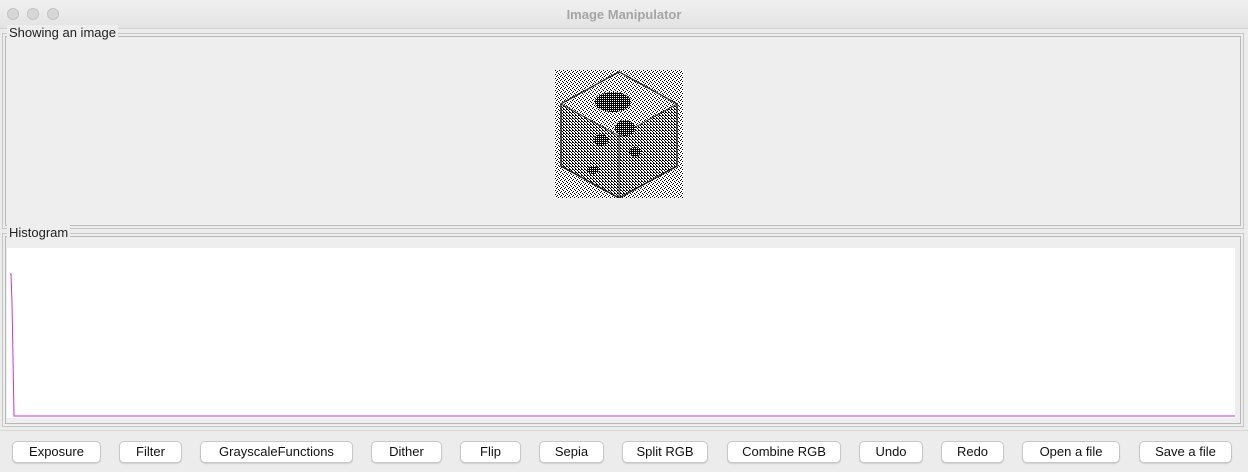 This screenshot has width=1248, height=472. Describe the element at coordinates (56, 452) in the screenshot. I see `exposure-button: Exposure` at that location.